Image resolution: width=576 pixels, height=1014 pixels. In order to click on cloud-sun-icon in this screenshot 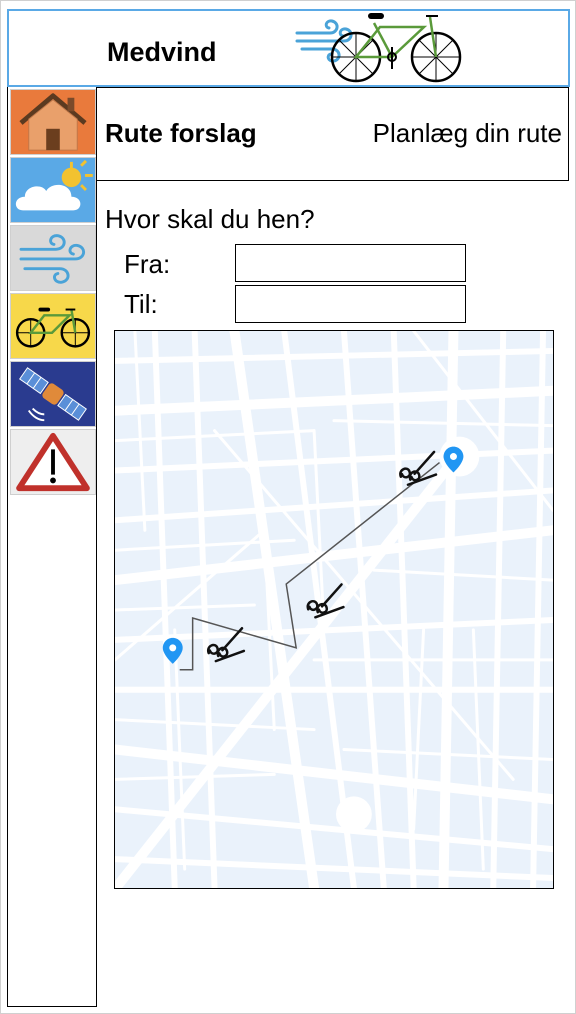, I will do `click(54, 185)`.